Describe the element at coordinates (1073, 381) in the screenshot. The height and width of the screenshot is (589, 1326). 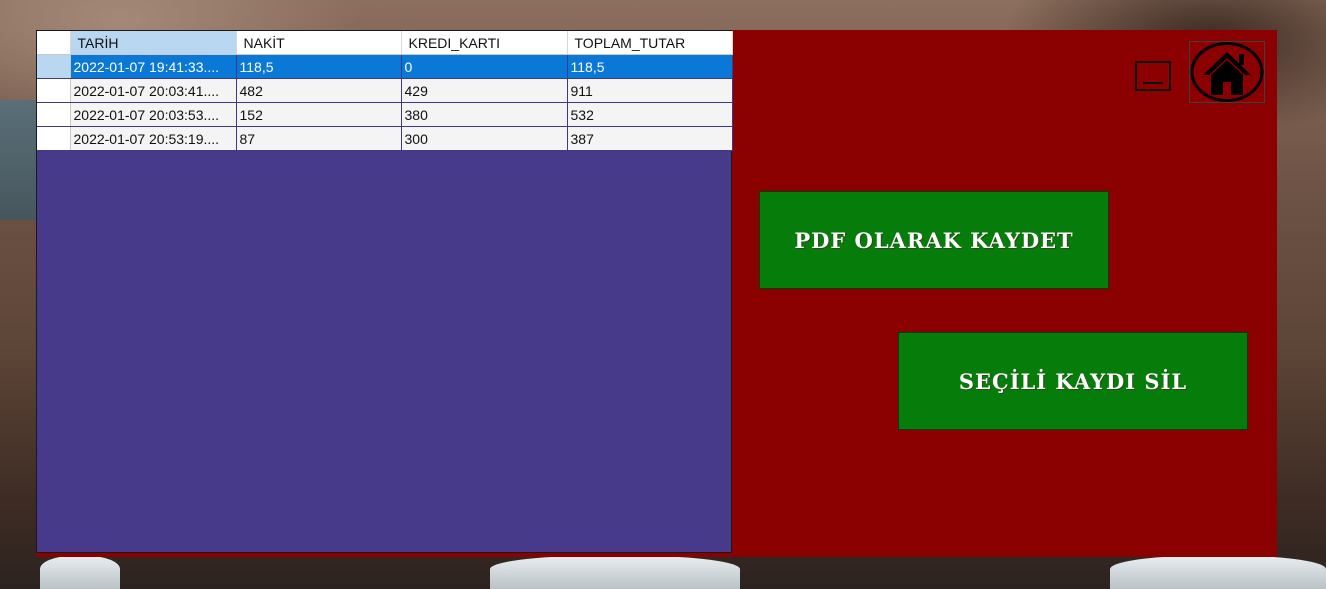
I see `delete-selected-button: SEÇİLİ KAYDI SİL` at that location.